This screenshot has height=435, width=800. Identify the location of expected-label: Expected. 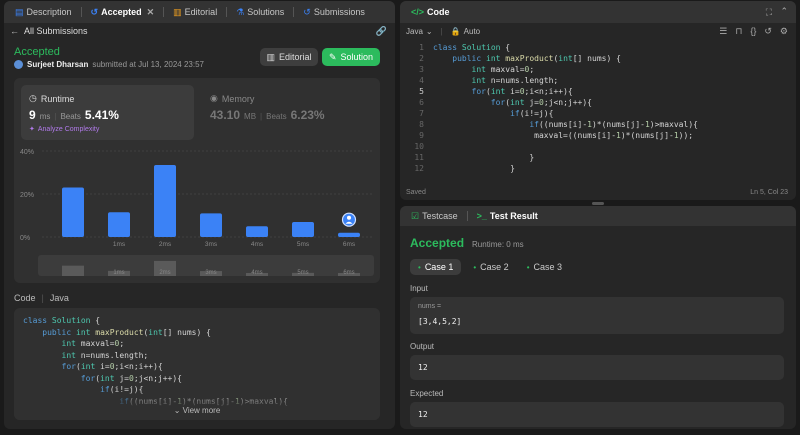
(427, 393).